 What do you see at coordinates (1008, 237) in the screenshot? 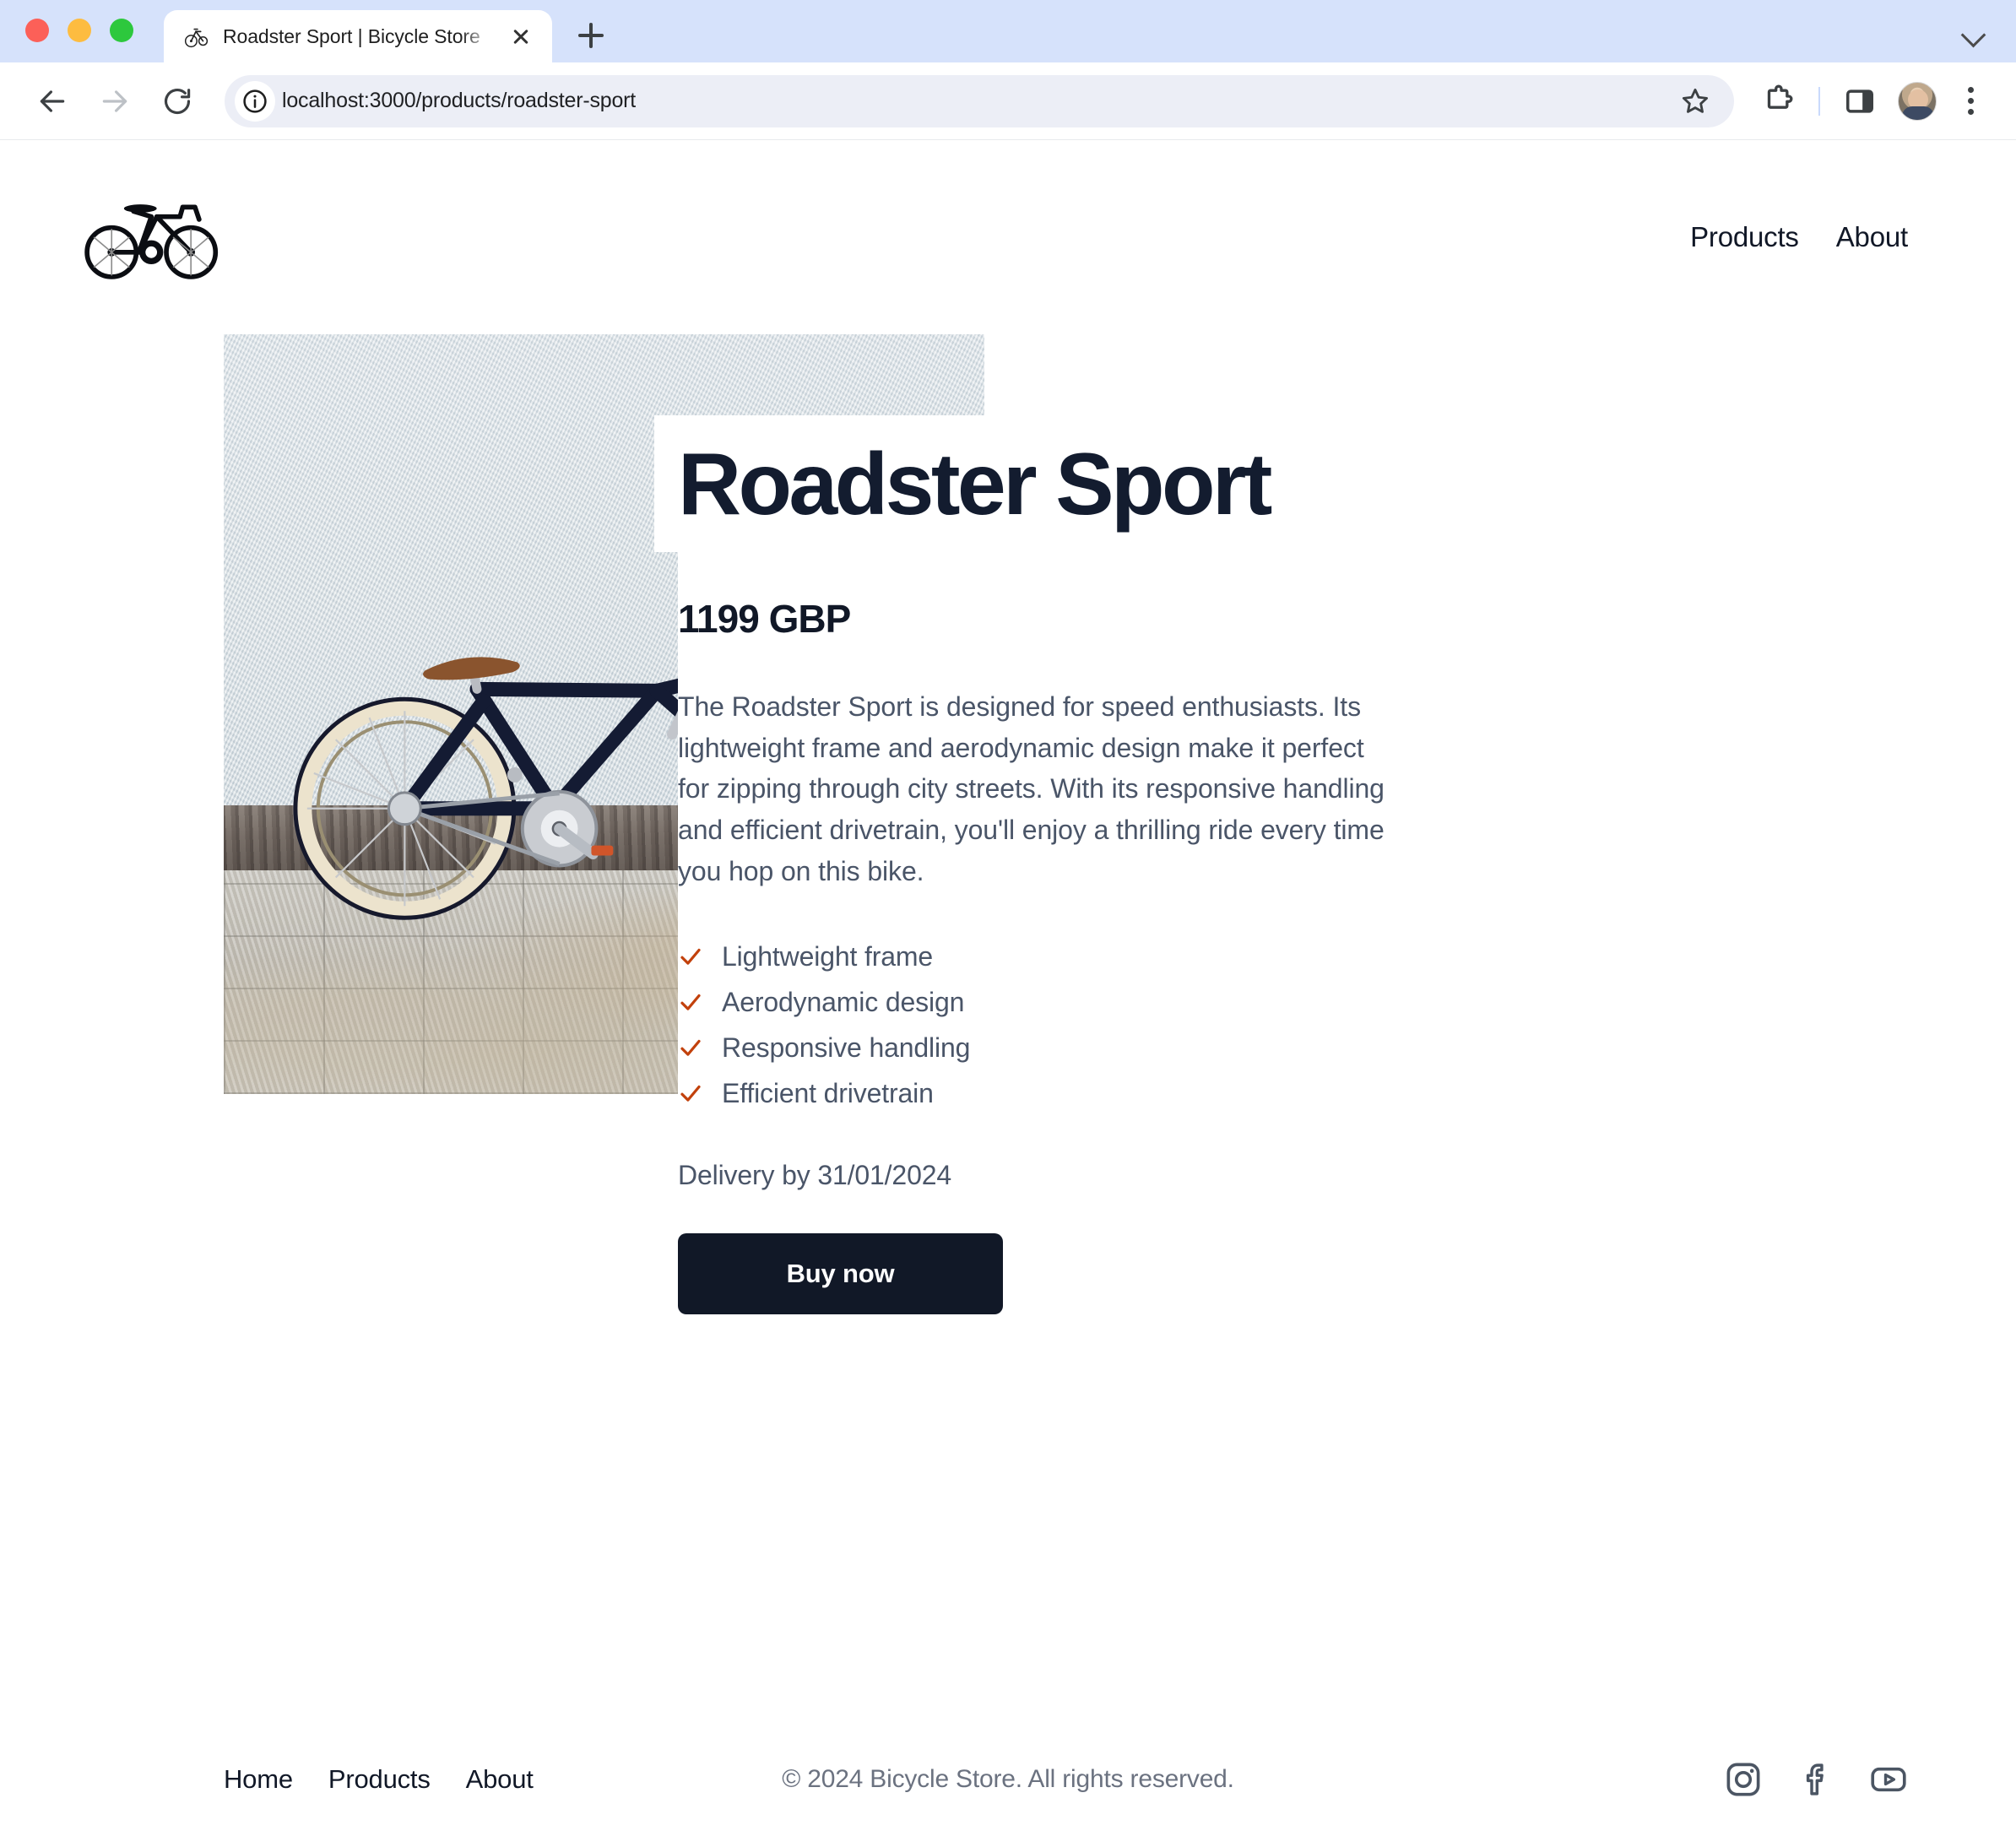
I see `site-header: Products About` at bounding box center [1008, 237].